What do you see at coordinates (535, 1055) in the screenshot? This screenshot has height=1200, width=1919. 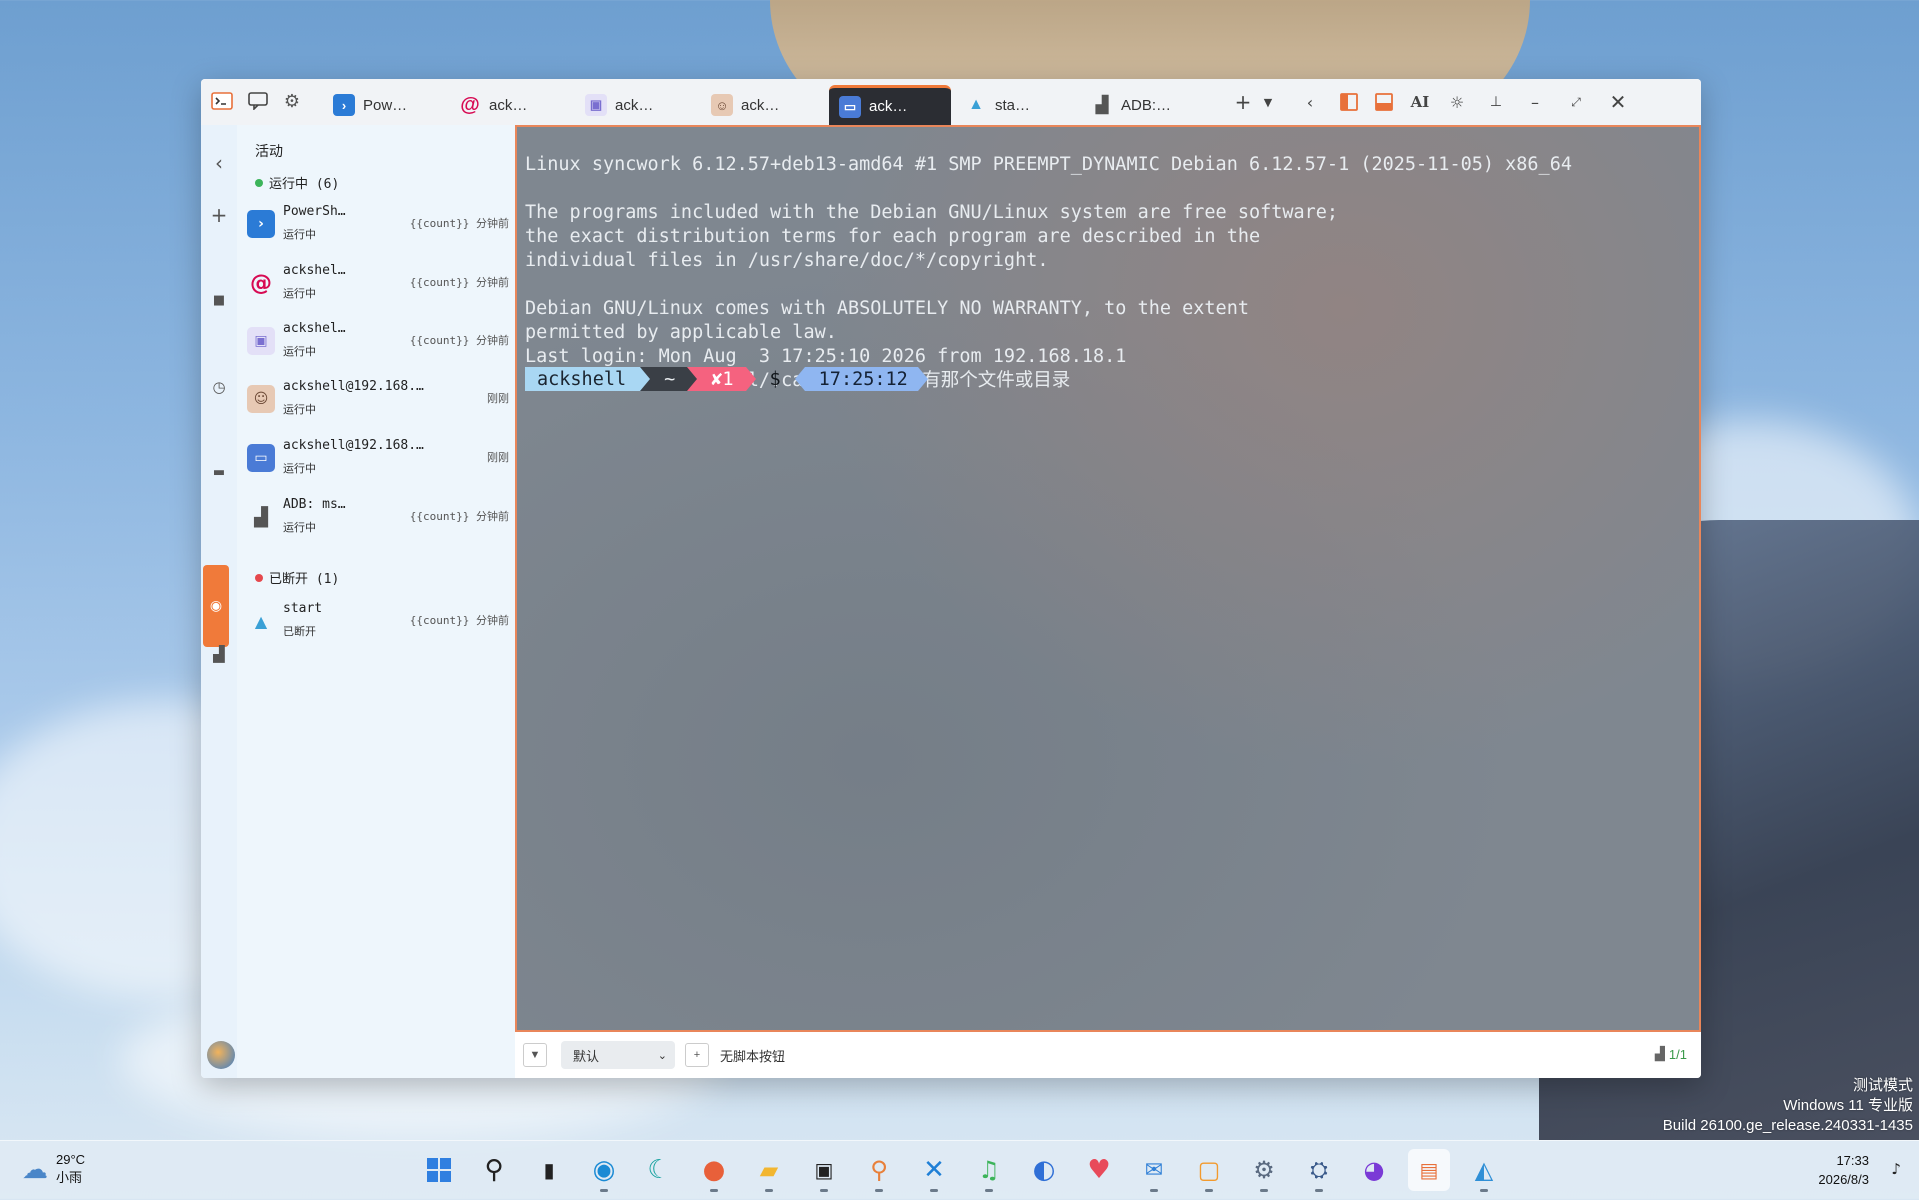 I see `collapse-bar-button: ▼` at bounding box center [535, 1055].